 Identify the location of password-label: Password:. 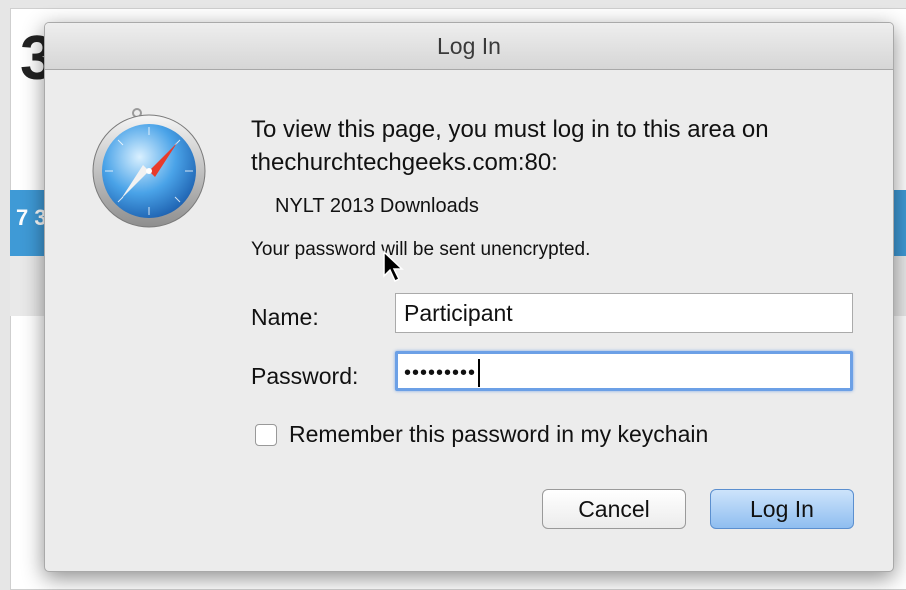
(305, 376).